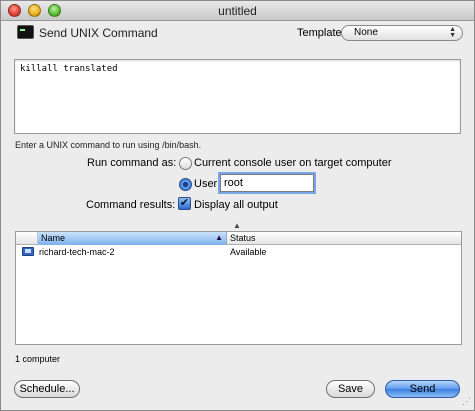  What do you see at coordinates (131, 205) in the screenshot?
I see `command-results-label: Command results:` at bounding box center [131, 205].